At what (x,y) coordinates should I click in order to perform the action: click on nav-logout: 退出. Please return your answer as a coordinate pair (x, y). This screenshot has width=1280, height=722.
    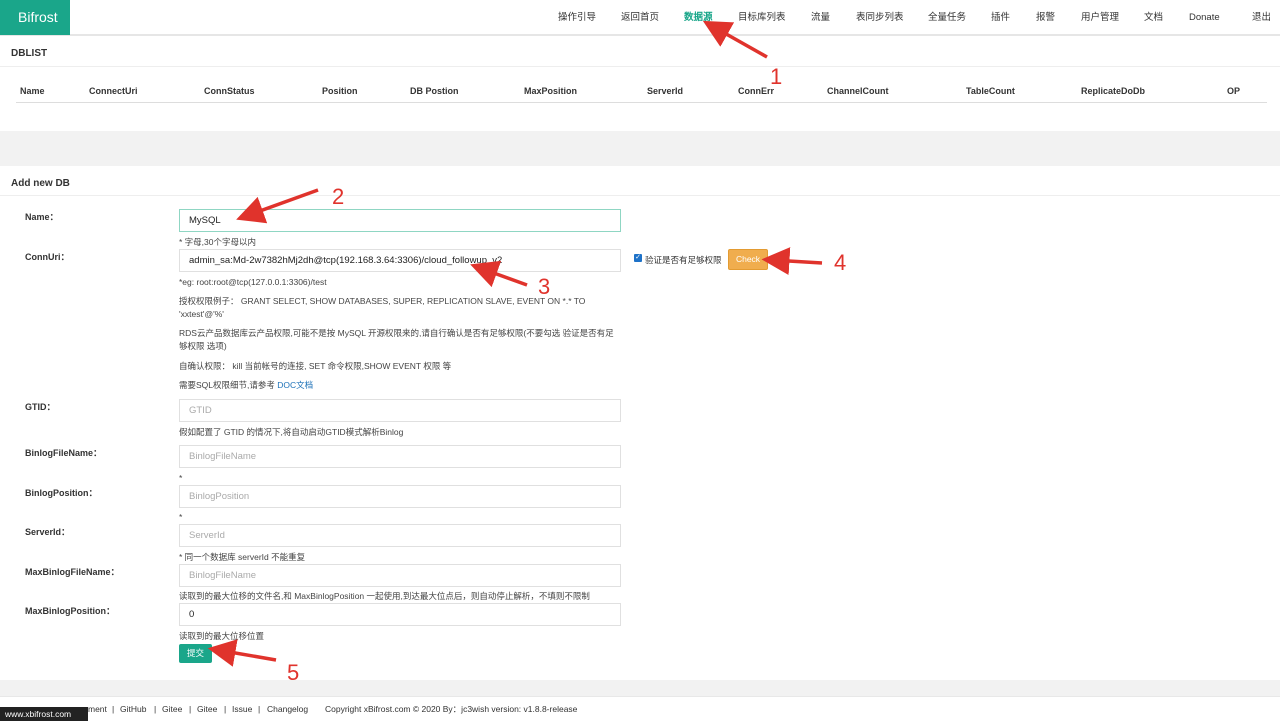
    Looking at the image, I should click on (1261, 17).